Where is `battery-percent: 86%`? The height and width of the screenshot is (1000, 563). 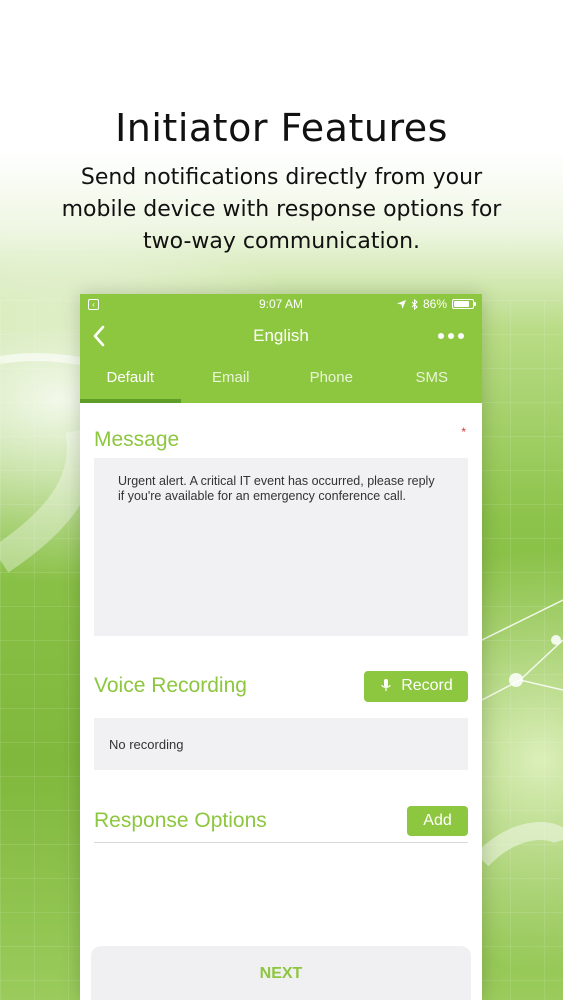 battery-percent: 86% is located at coordinates (434, 304).